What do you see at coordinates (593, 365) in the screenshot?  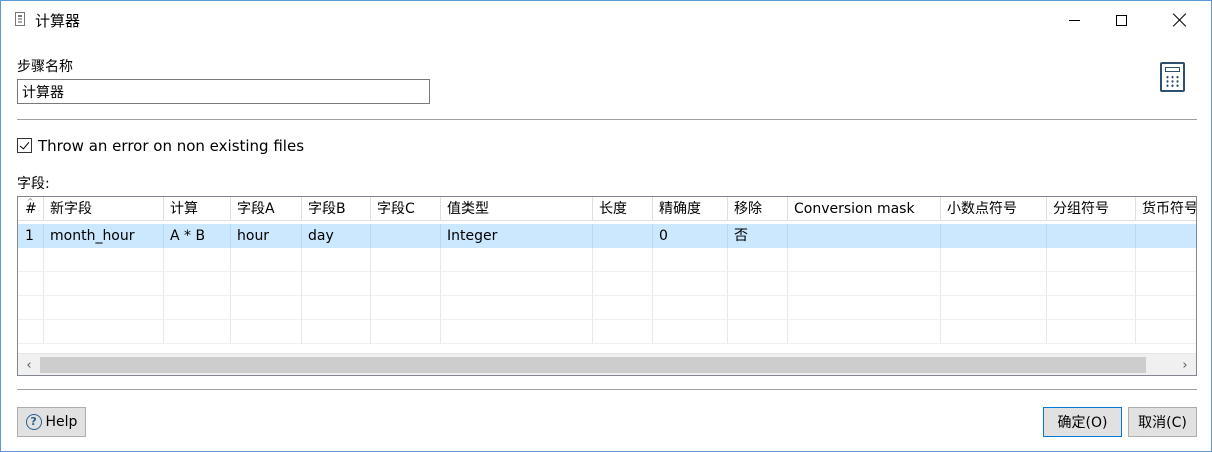 I see `scroll-thumb` at bounding box center [593, 365].